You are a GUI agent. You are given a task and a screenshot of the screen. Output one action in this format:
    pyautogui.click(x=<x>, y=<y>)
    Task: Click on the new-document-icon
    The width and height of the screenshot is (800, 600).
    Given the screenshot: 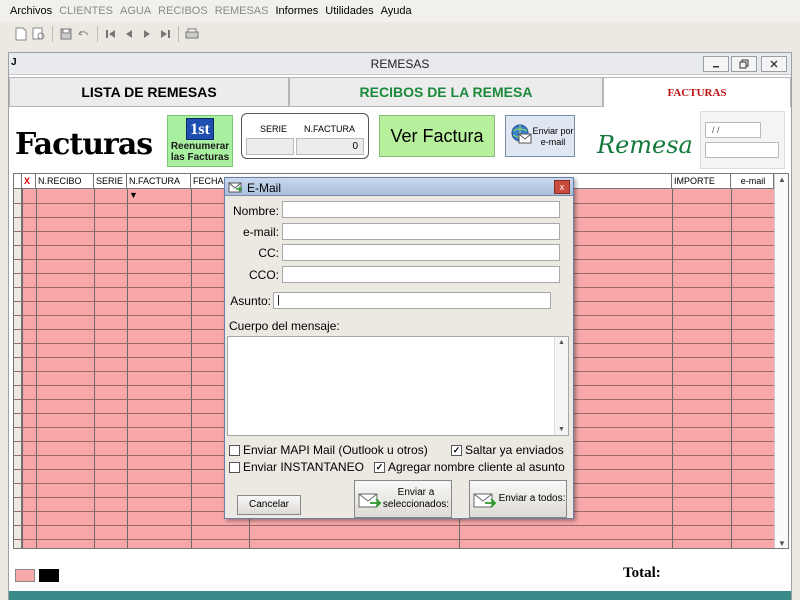 What is the action you would take?
    pyautogui.click(x=21, y=34)
    